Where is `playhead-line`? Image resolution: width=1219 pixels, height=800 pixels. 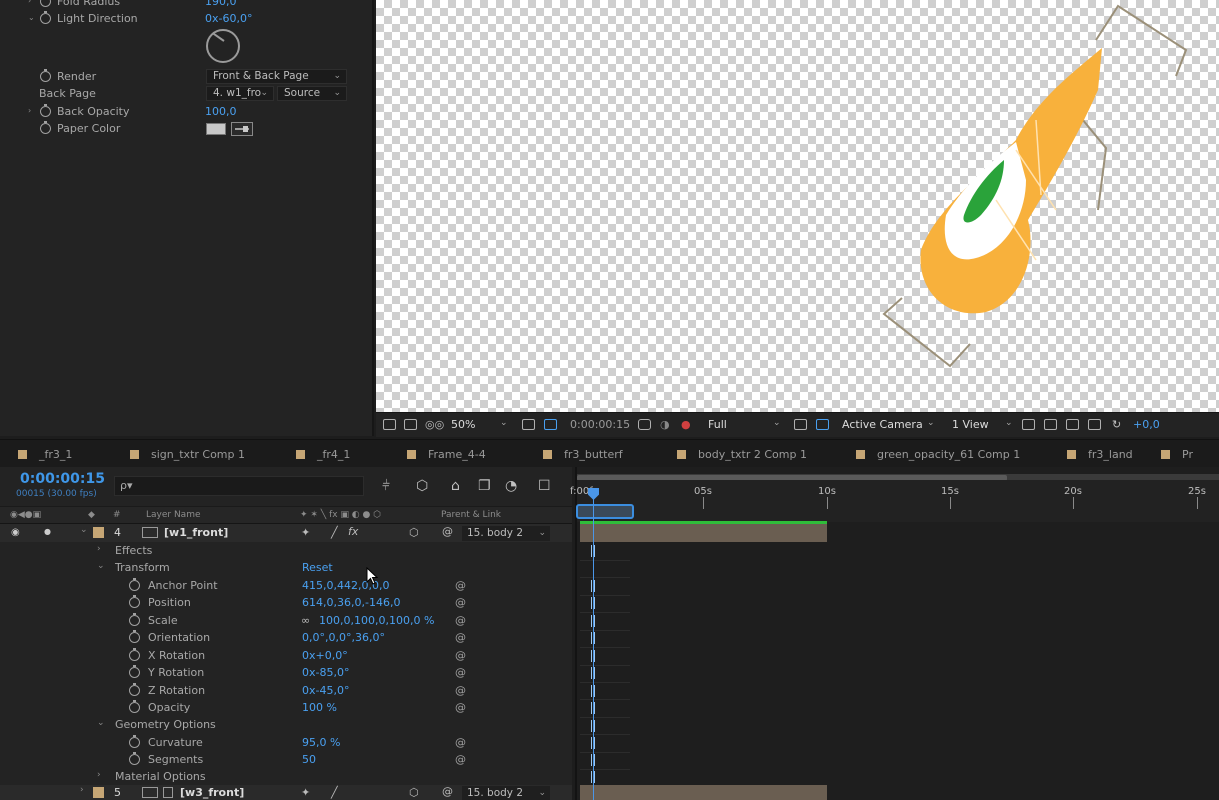
playhead-line is located at coordinates (593, 644).